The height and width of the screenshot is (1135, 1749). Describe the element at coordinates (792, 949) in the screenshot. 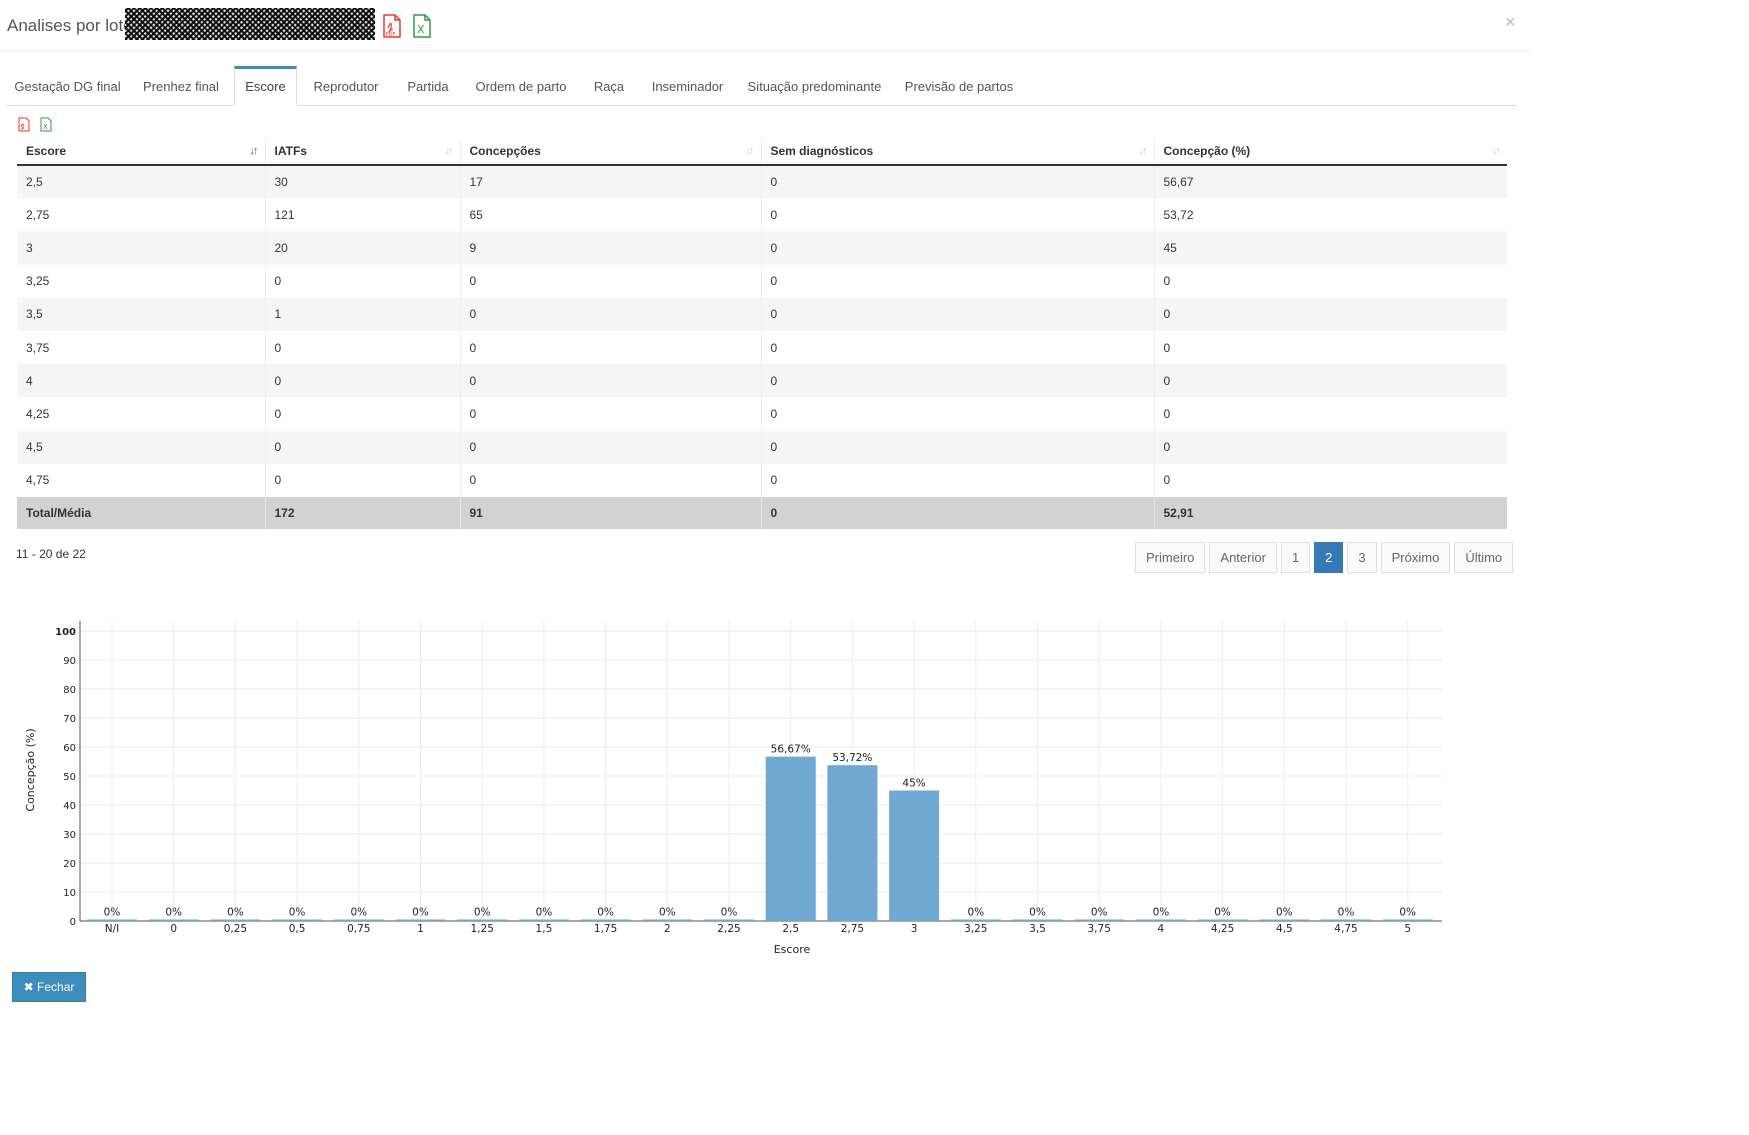

I see `x-axis-title: Escore` at that location.